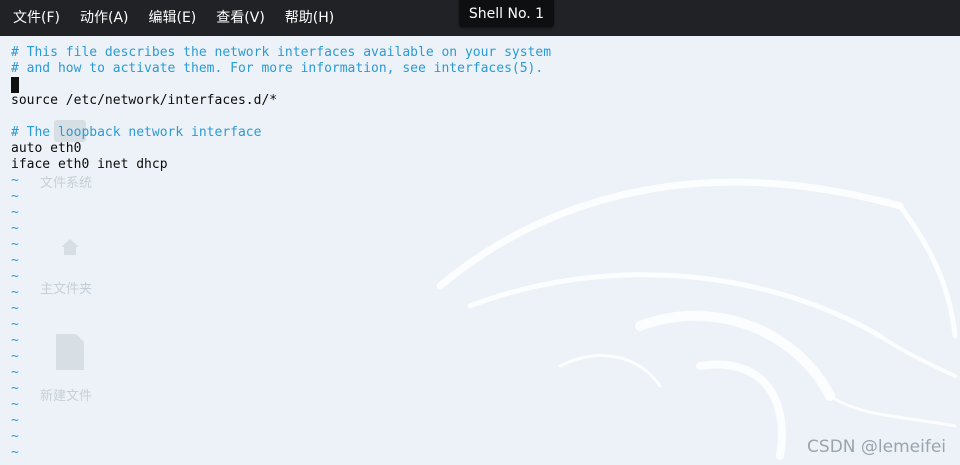  What do you see at coordinates (238, 18) in the screenshot?
I see `menu-view: 查看(V)` at bounding box center [238, 18].